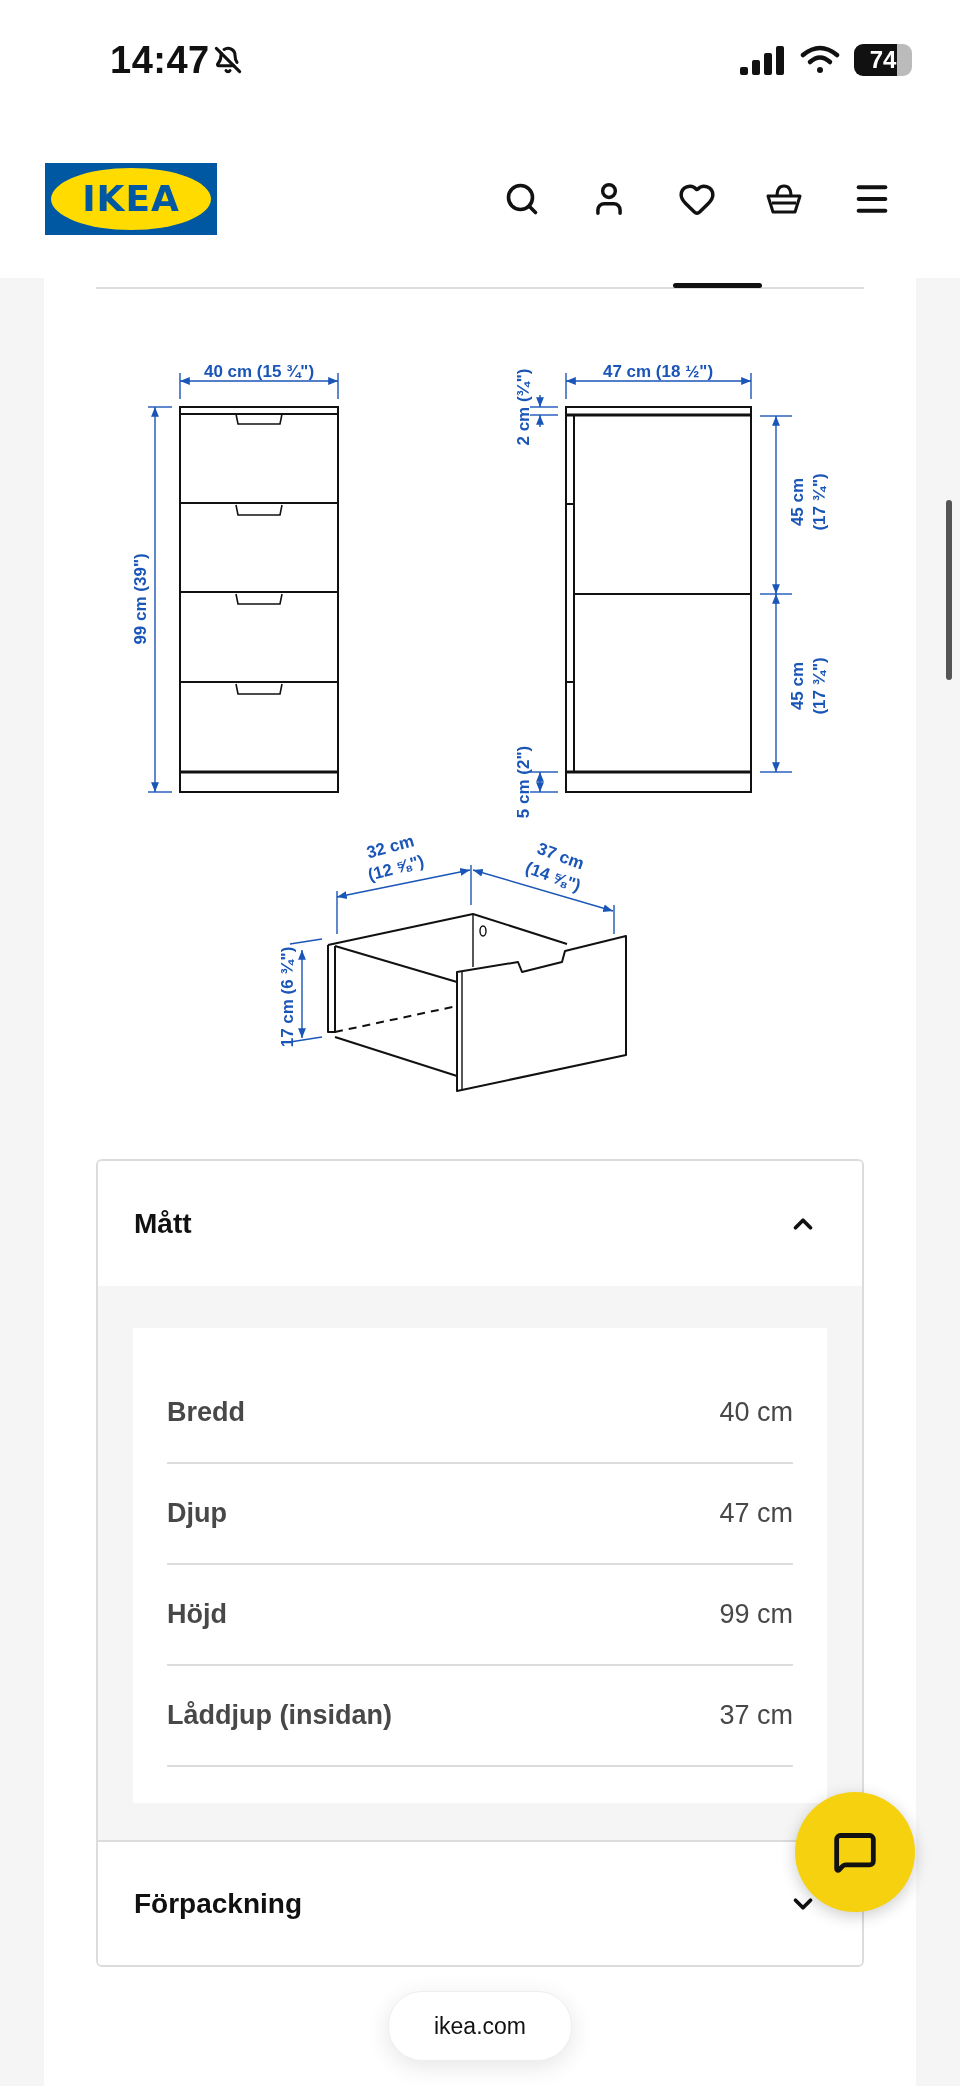 The height and width of the screenshot is (2086, 960). I want to click on row-label: Höjd, so click(197, 1614).